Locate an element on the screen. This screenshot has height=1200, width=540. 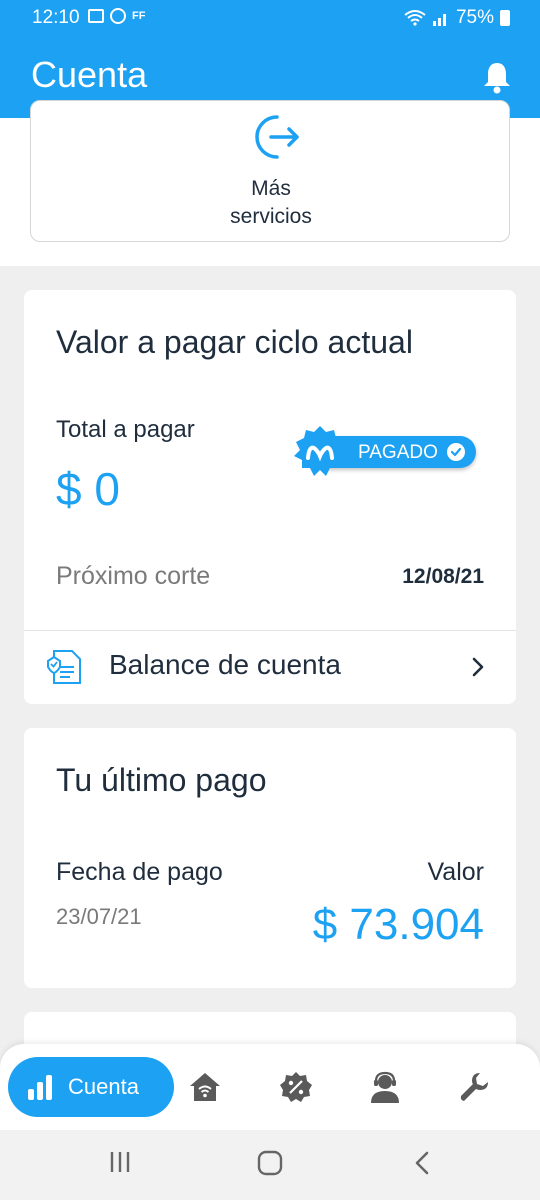
exit-arrow-icon is located at coordinates (277, 137).